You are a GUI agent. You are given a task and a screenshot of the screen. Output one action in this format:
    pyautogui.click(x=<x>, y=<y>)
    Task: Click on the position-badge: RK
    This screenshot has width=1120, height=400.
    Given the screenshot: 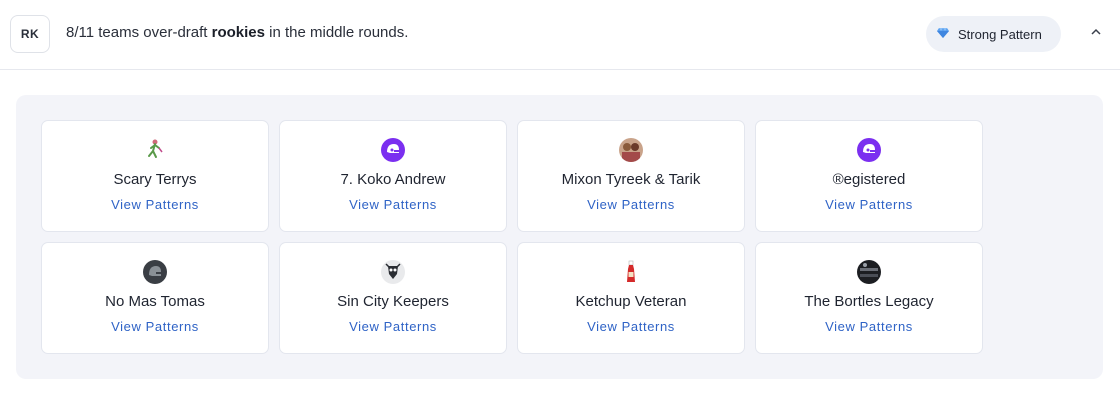 What is the action you would take?
    pyautogui.click(x=30, y=34)
    